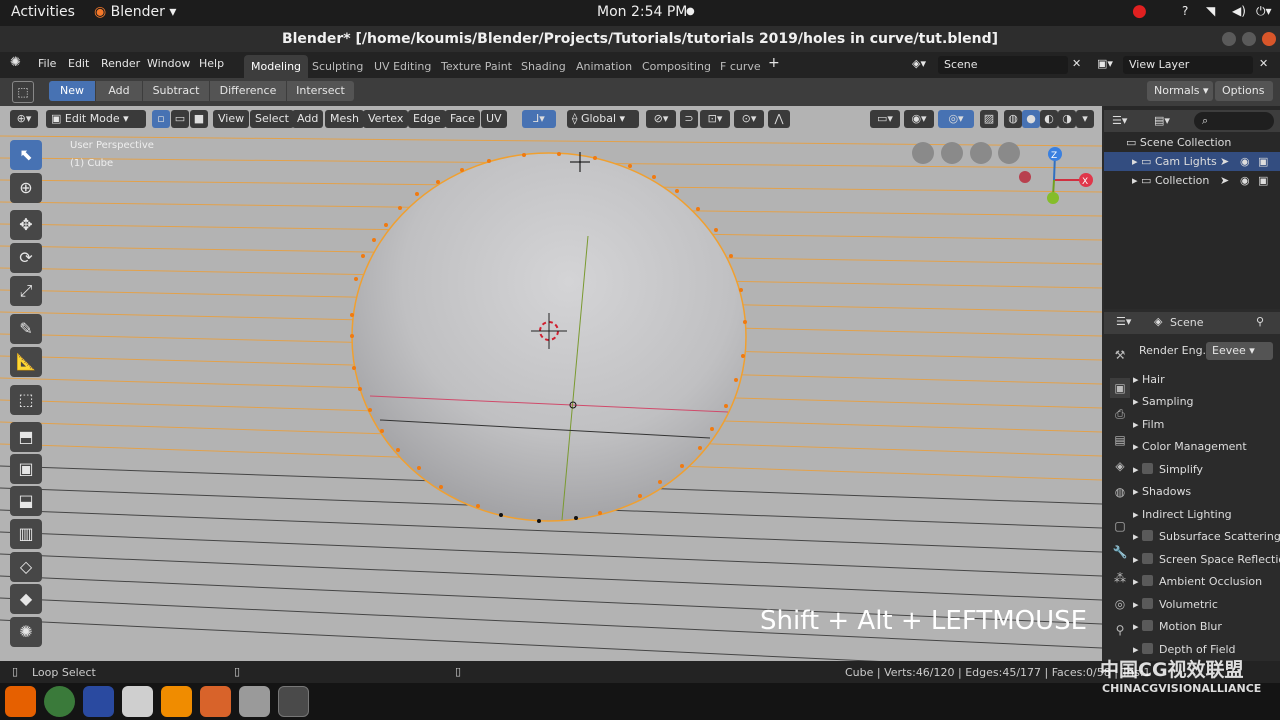  Describe the element at coordinates (20, 701) in the screenshot. I see `firefox-icon` at that location.